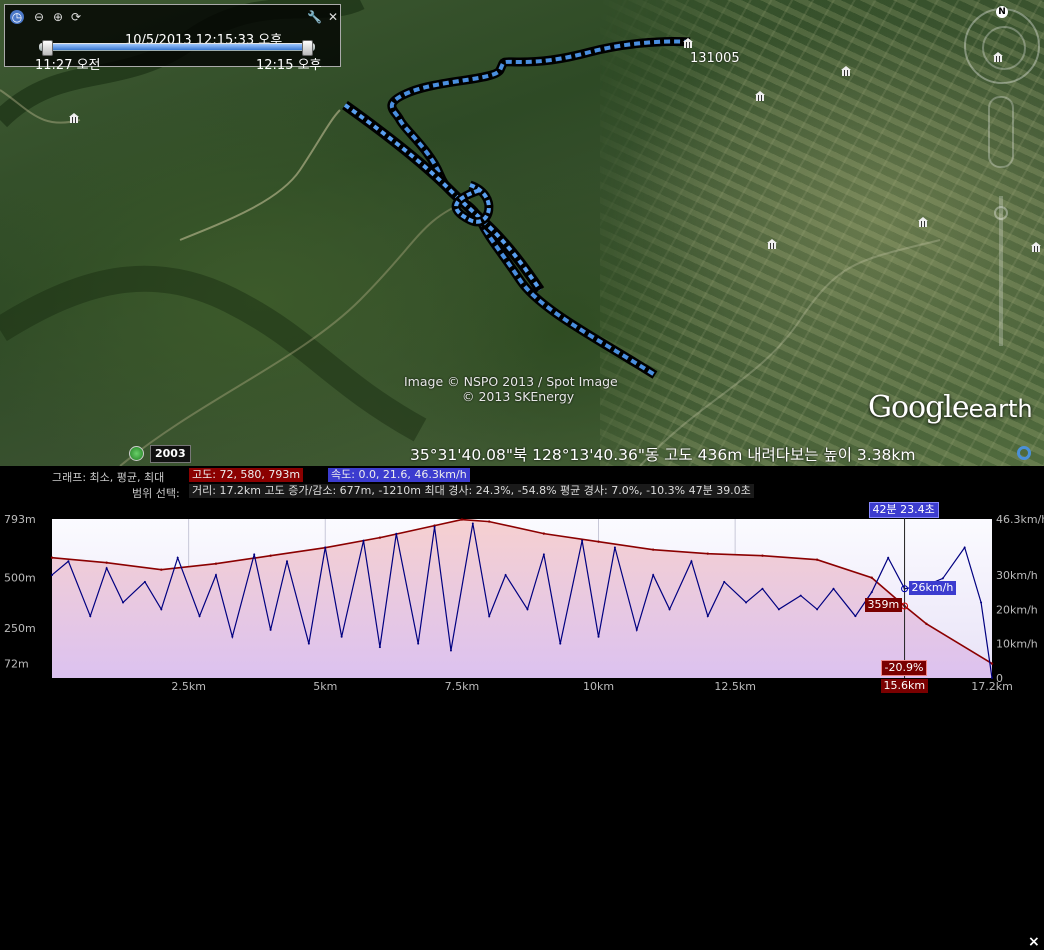 Image resolution: width=1044 pixels, height=950 pixels. I want to click on zoom-out-icon: ⊖, so click(39, 17).